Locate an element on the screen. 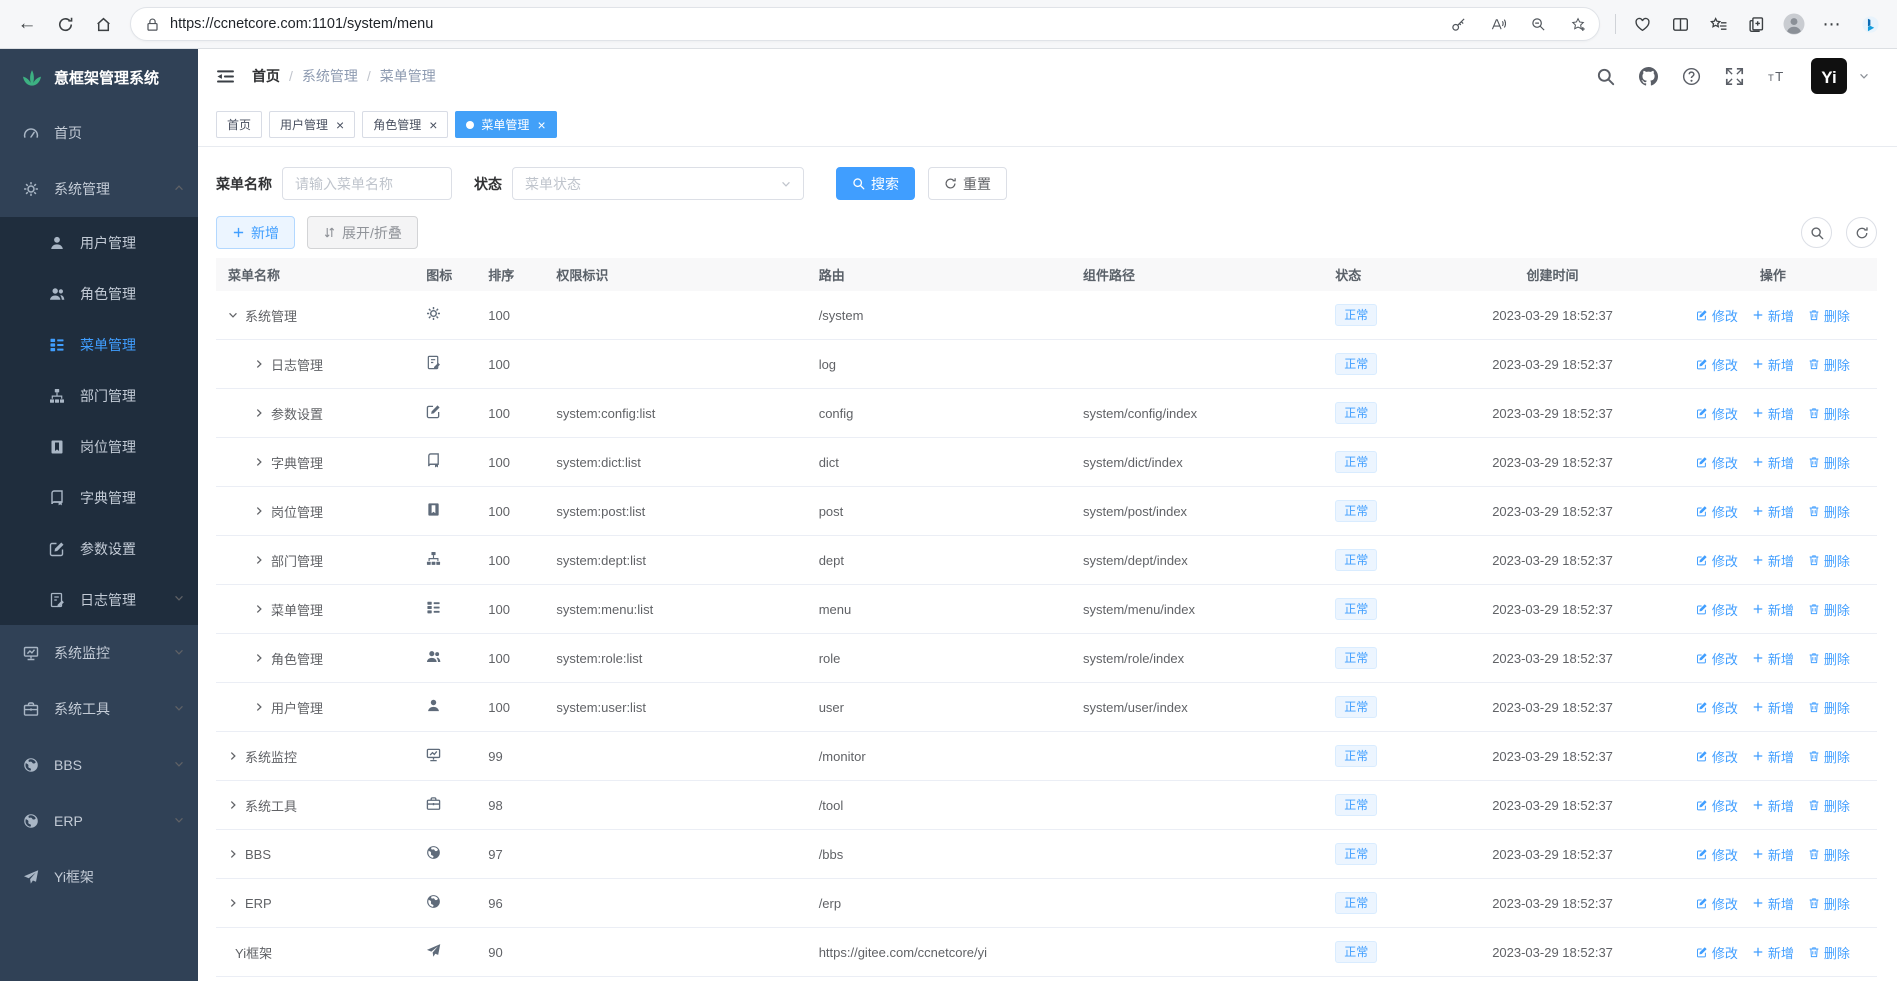  sidebar-item-系统工具: 系统工具 is located at coordinates (99, 709).